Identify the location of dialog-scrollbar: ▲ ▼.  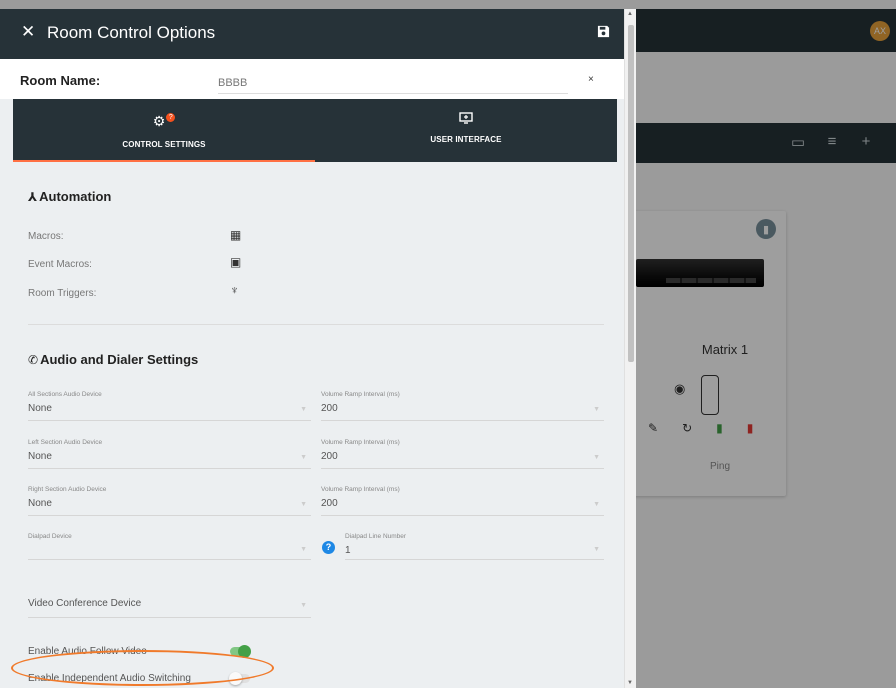
(630, 348).